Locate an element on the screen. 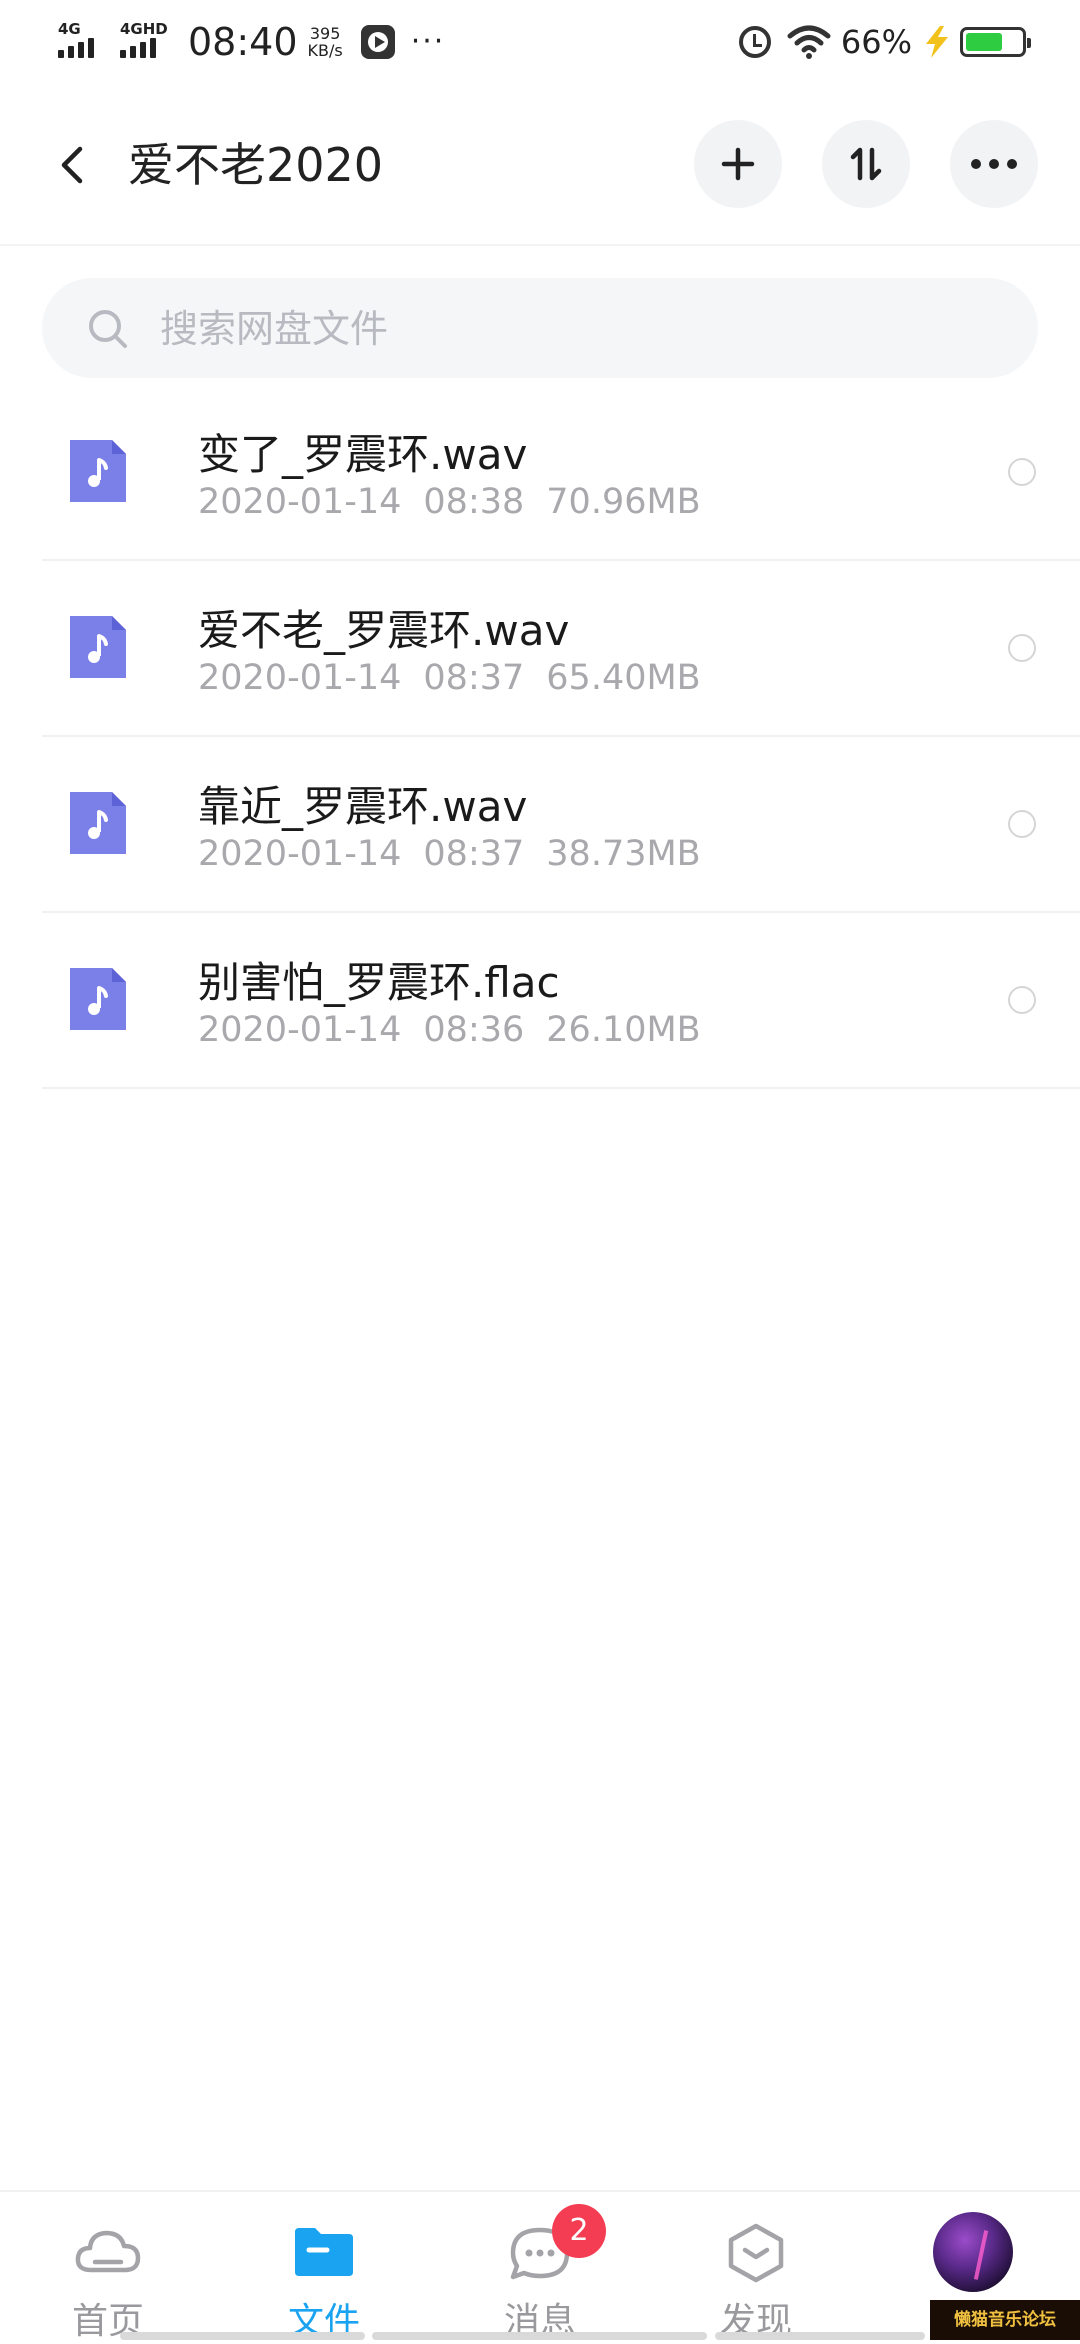 The image size is (1080, 2344). battery-fill is located at coordinates (984, 42).